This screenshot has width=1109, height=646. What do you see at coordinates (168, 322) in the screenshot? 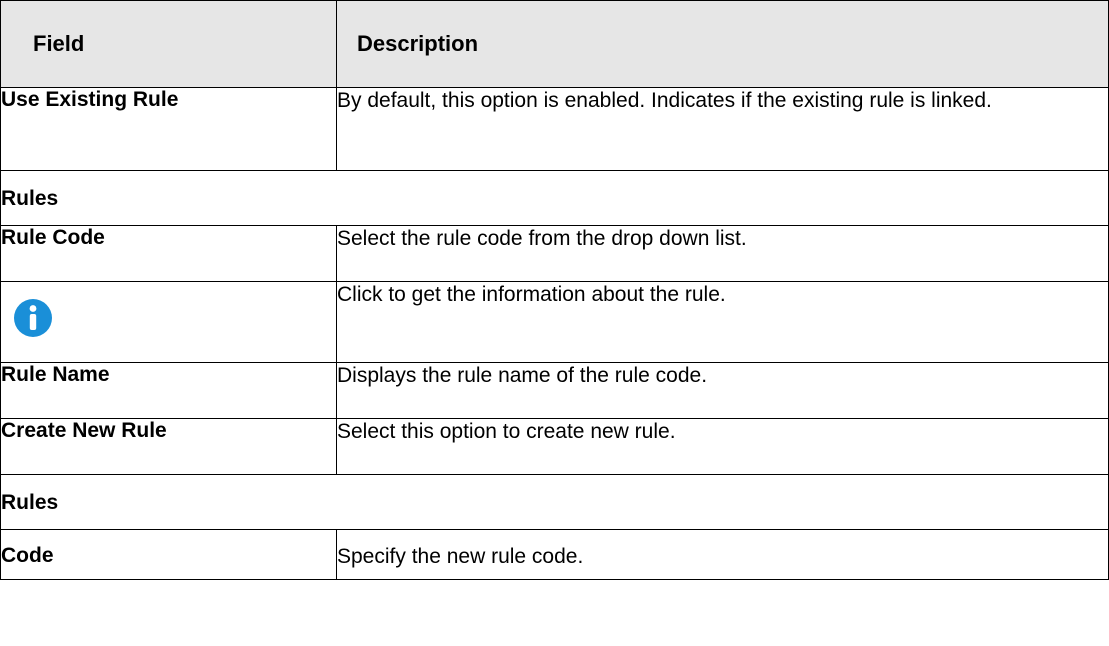
I see `field-icon-cell` at bounding box center [168, 322].